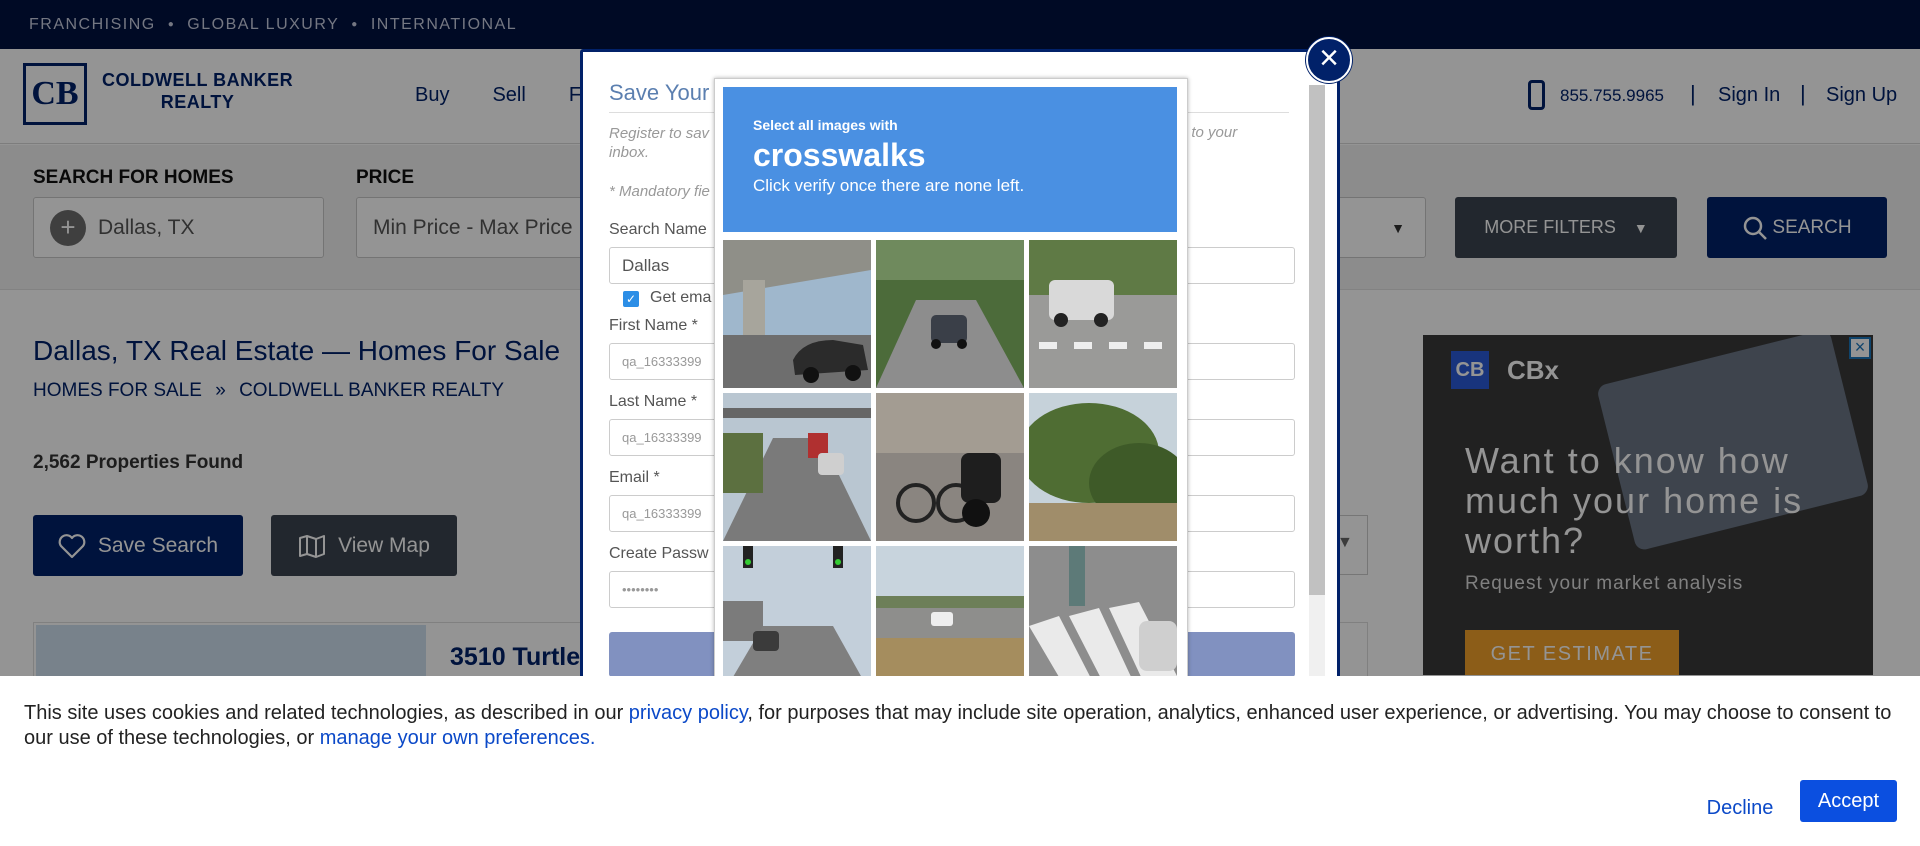 The width and height of the screenshot is (1920, 846). I want to click on last-name-label: Last Name *, so click(653, 401).